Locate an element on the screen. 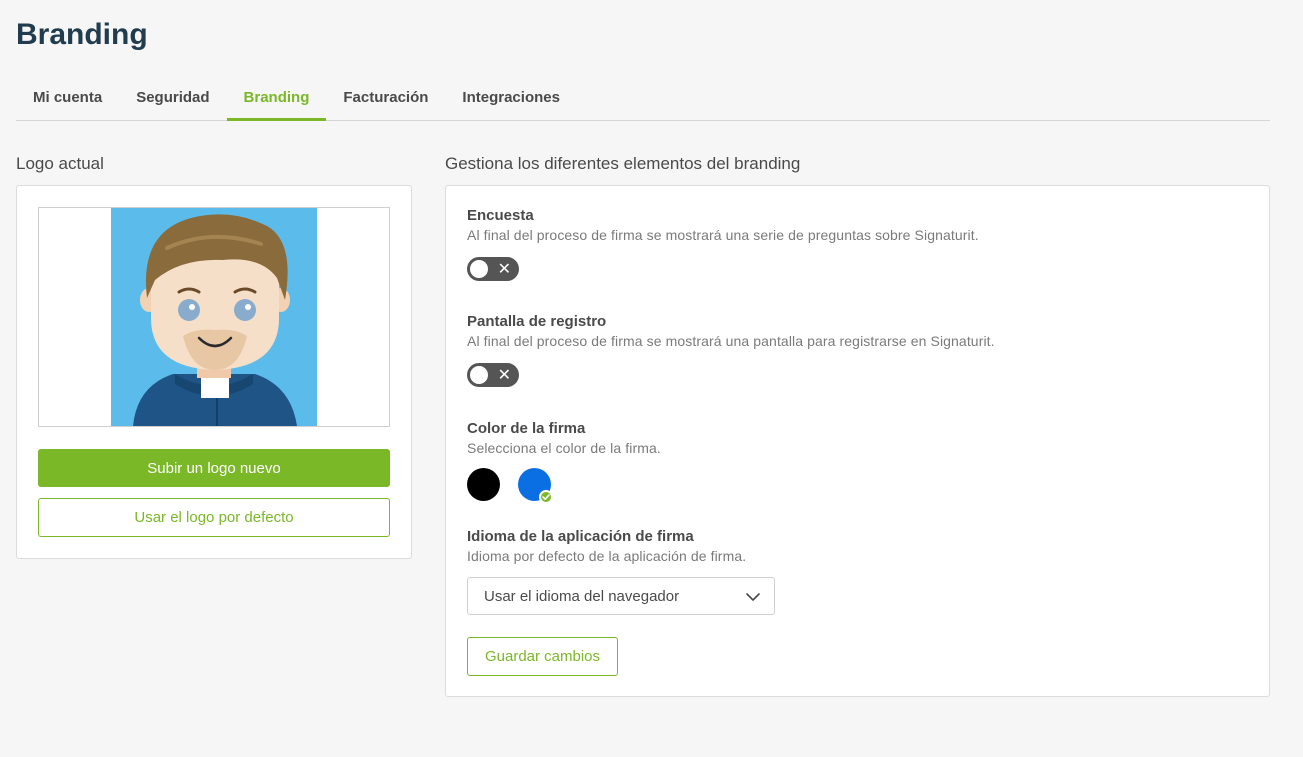 Image resolution: width=1303 pixels, height=757 pixels. save-changes-button: Guardar cambios is located at coordinates (542, 656).